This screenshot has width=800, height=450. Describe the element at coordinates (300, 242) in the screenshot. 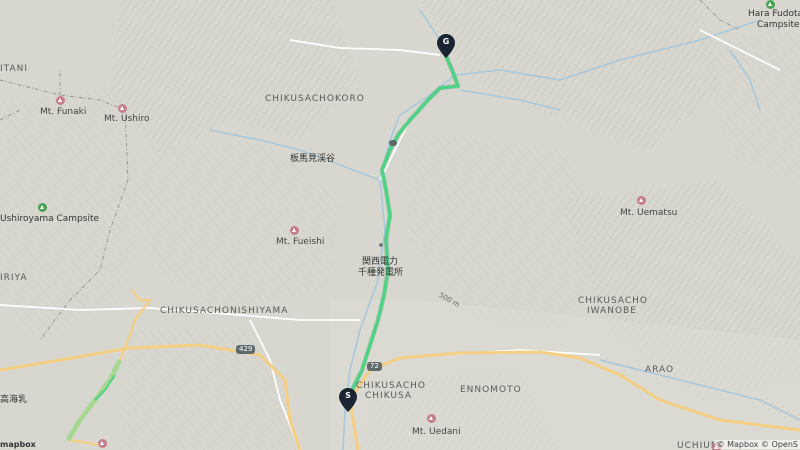

I see `peak-label-fueishi: Mt. Fueishi` at that location.